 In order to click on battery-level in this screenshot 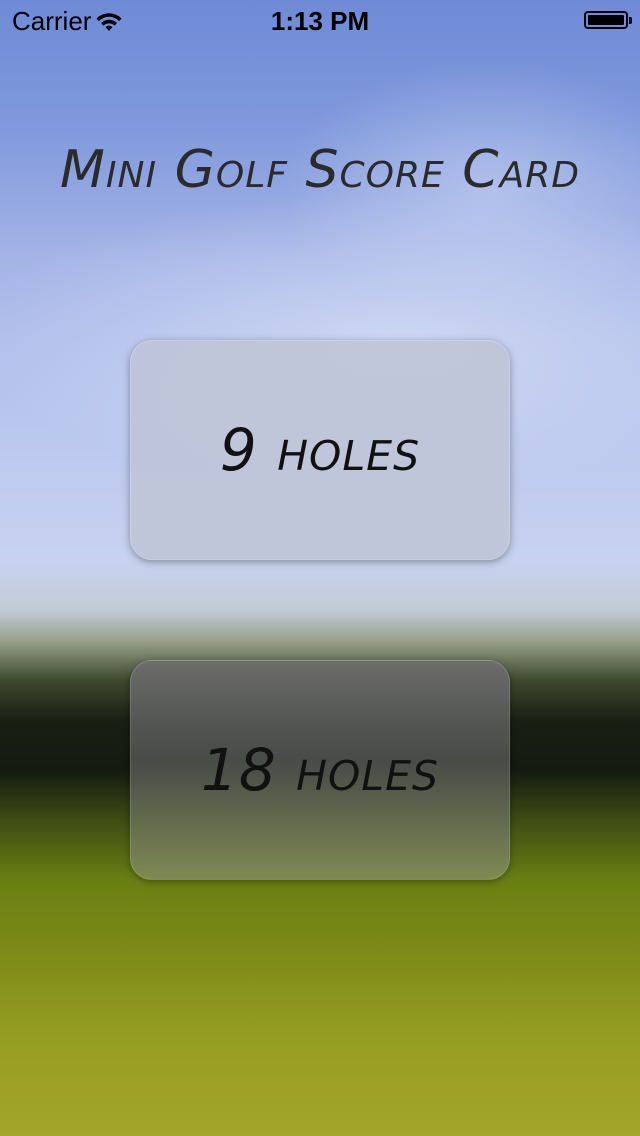, I will do `click(606, 20)`.